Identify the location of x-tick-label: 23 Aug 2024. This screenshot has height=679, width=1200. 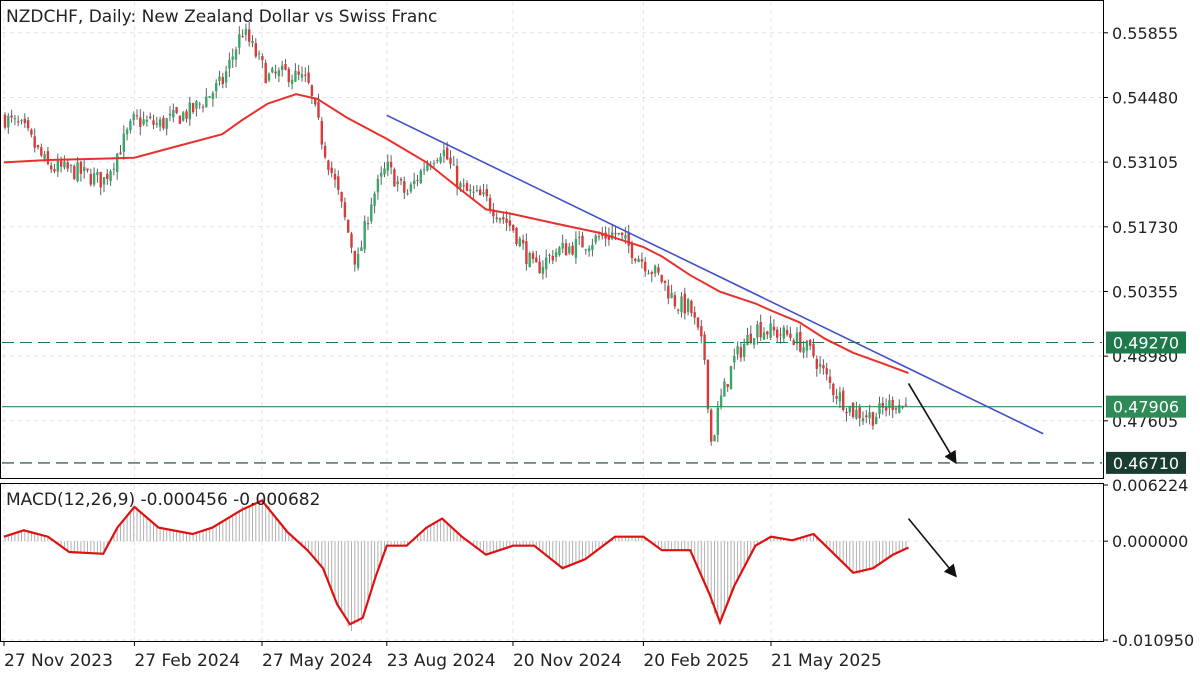
(441, 661).